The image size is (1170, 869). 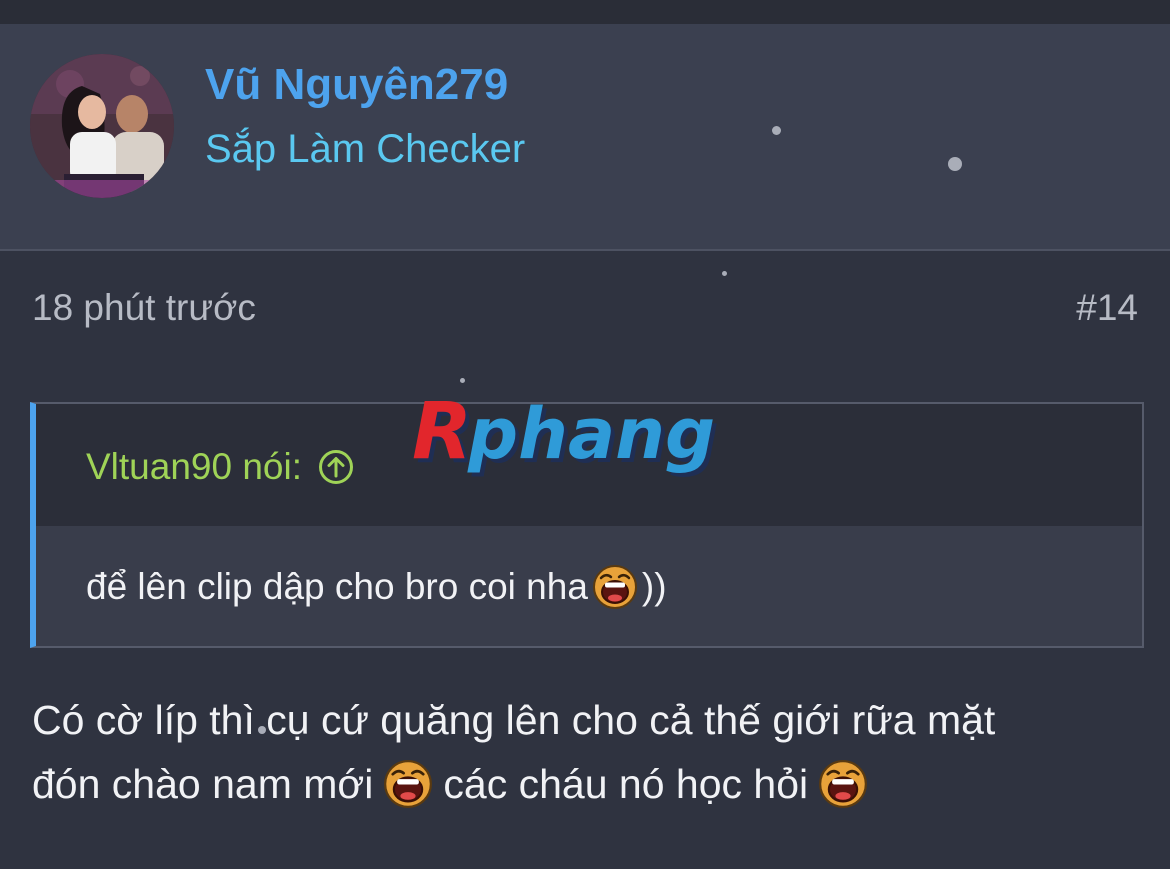 I want to click on quote-text: để lên clip dập cho bro coi nha )), so click(x=376, y=587).